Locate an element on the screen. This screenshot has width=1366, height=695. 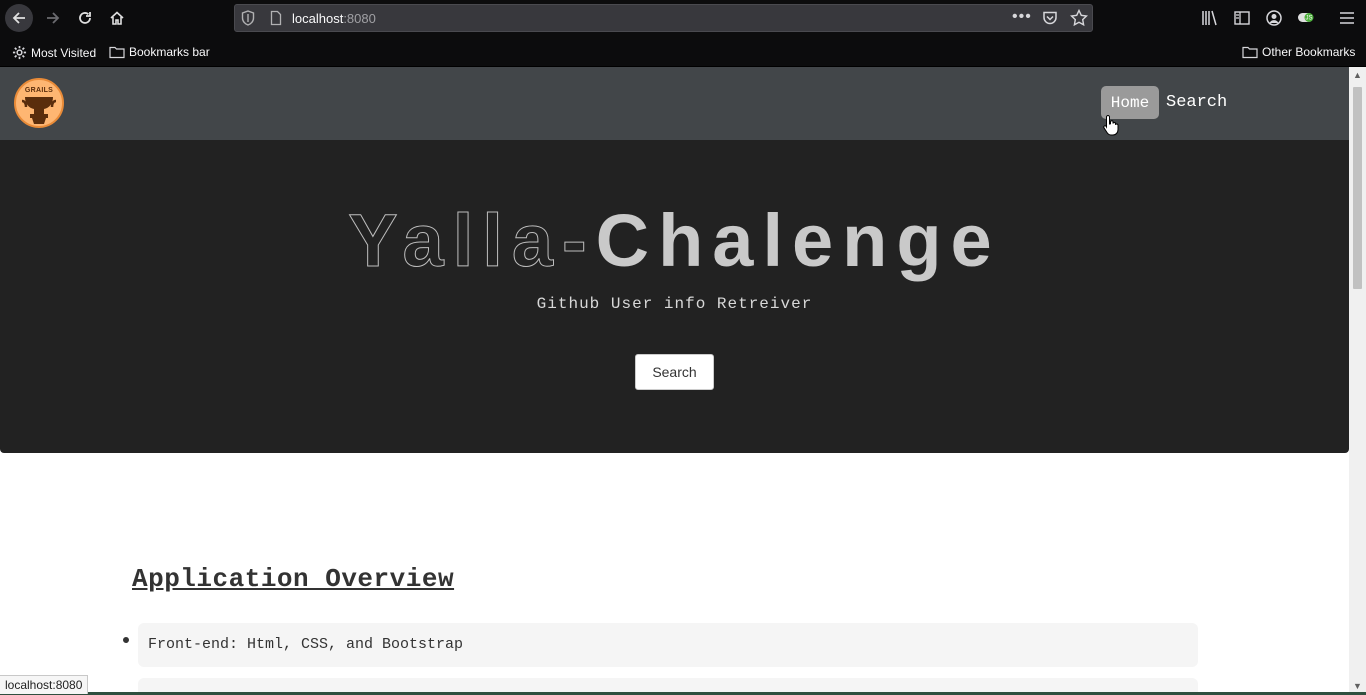
bookmark-most-visited: Most Visited is located at coordinates (54, 52).